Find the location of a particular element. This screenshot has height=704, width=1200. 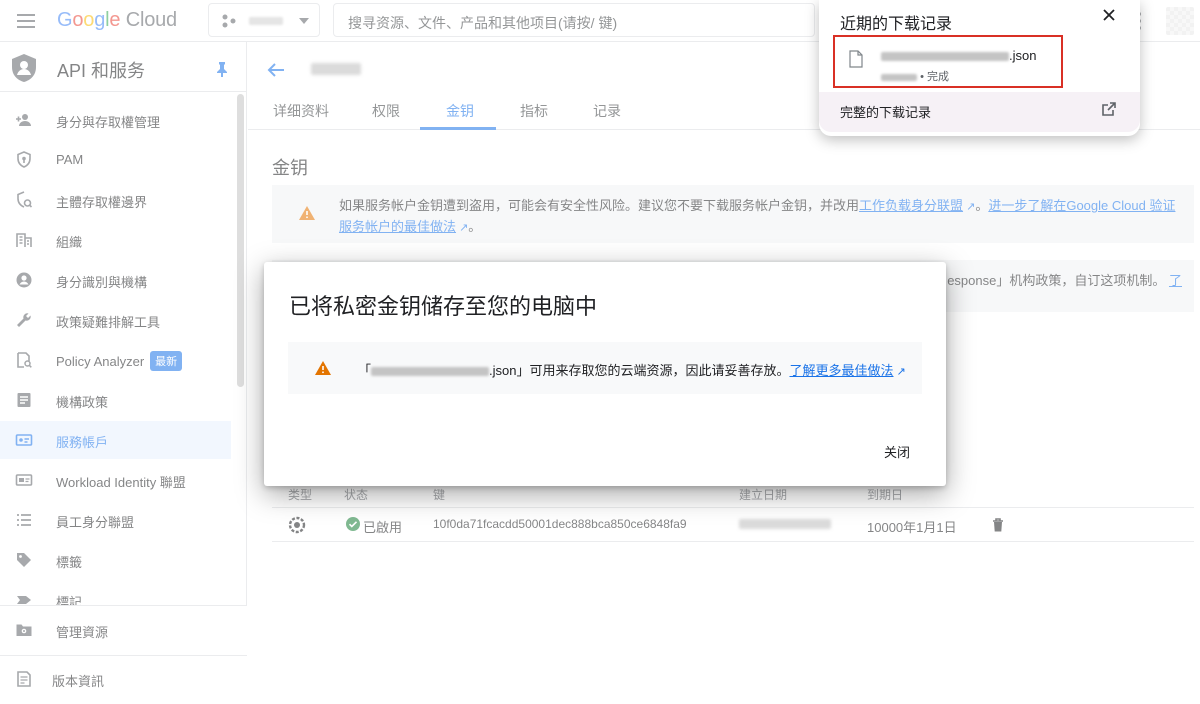

dialog-warning: 「.json」可用来存取您的云端资源，因此请妥善存放。了解更多最佳做法 ↗ is located at coordinates (605, 368).